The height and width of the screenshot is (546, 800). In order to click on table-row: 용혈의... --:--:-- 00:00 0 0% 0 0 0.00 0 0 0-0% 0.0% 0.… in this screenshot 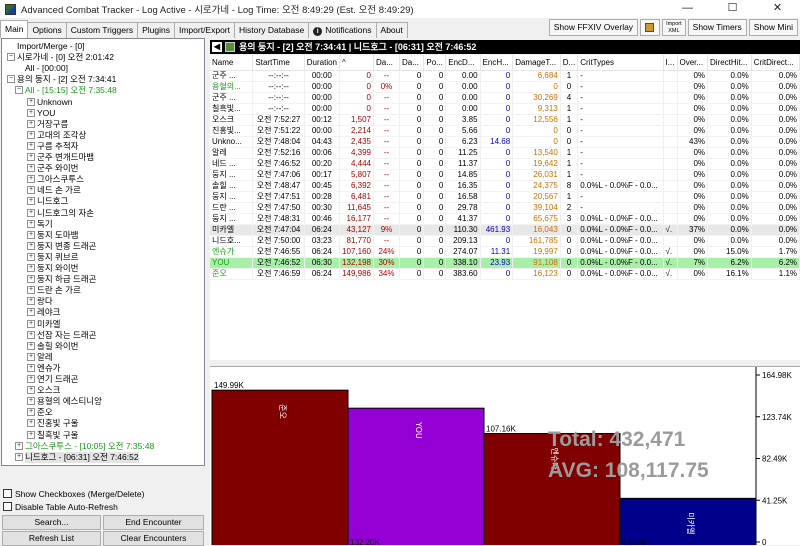, I will do `click(505, 87)`.